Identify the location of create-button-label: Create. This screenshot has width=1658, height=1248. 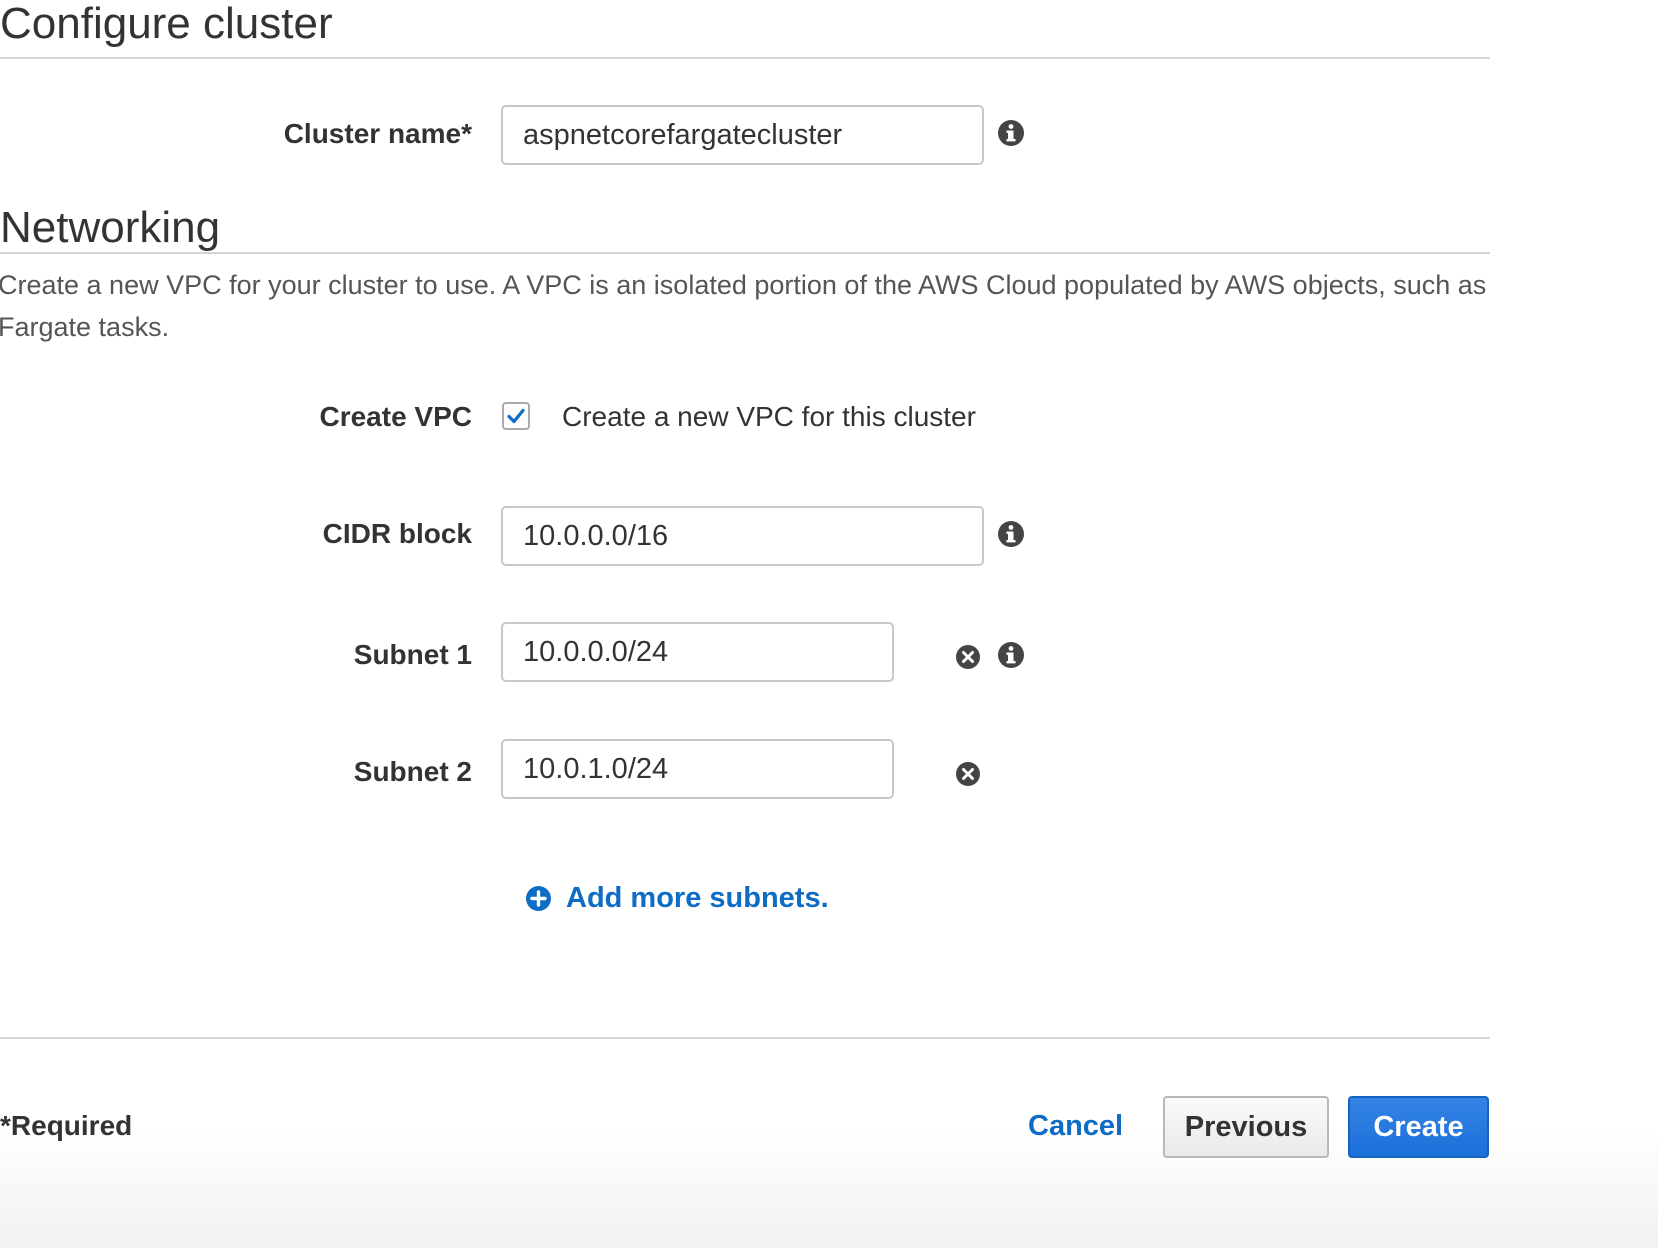
(1418, 1126).